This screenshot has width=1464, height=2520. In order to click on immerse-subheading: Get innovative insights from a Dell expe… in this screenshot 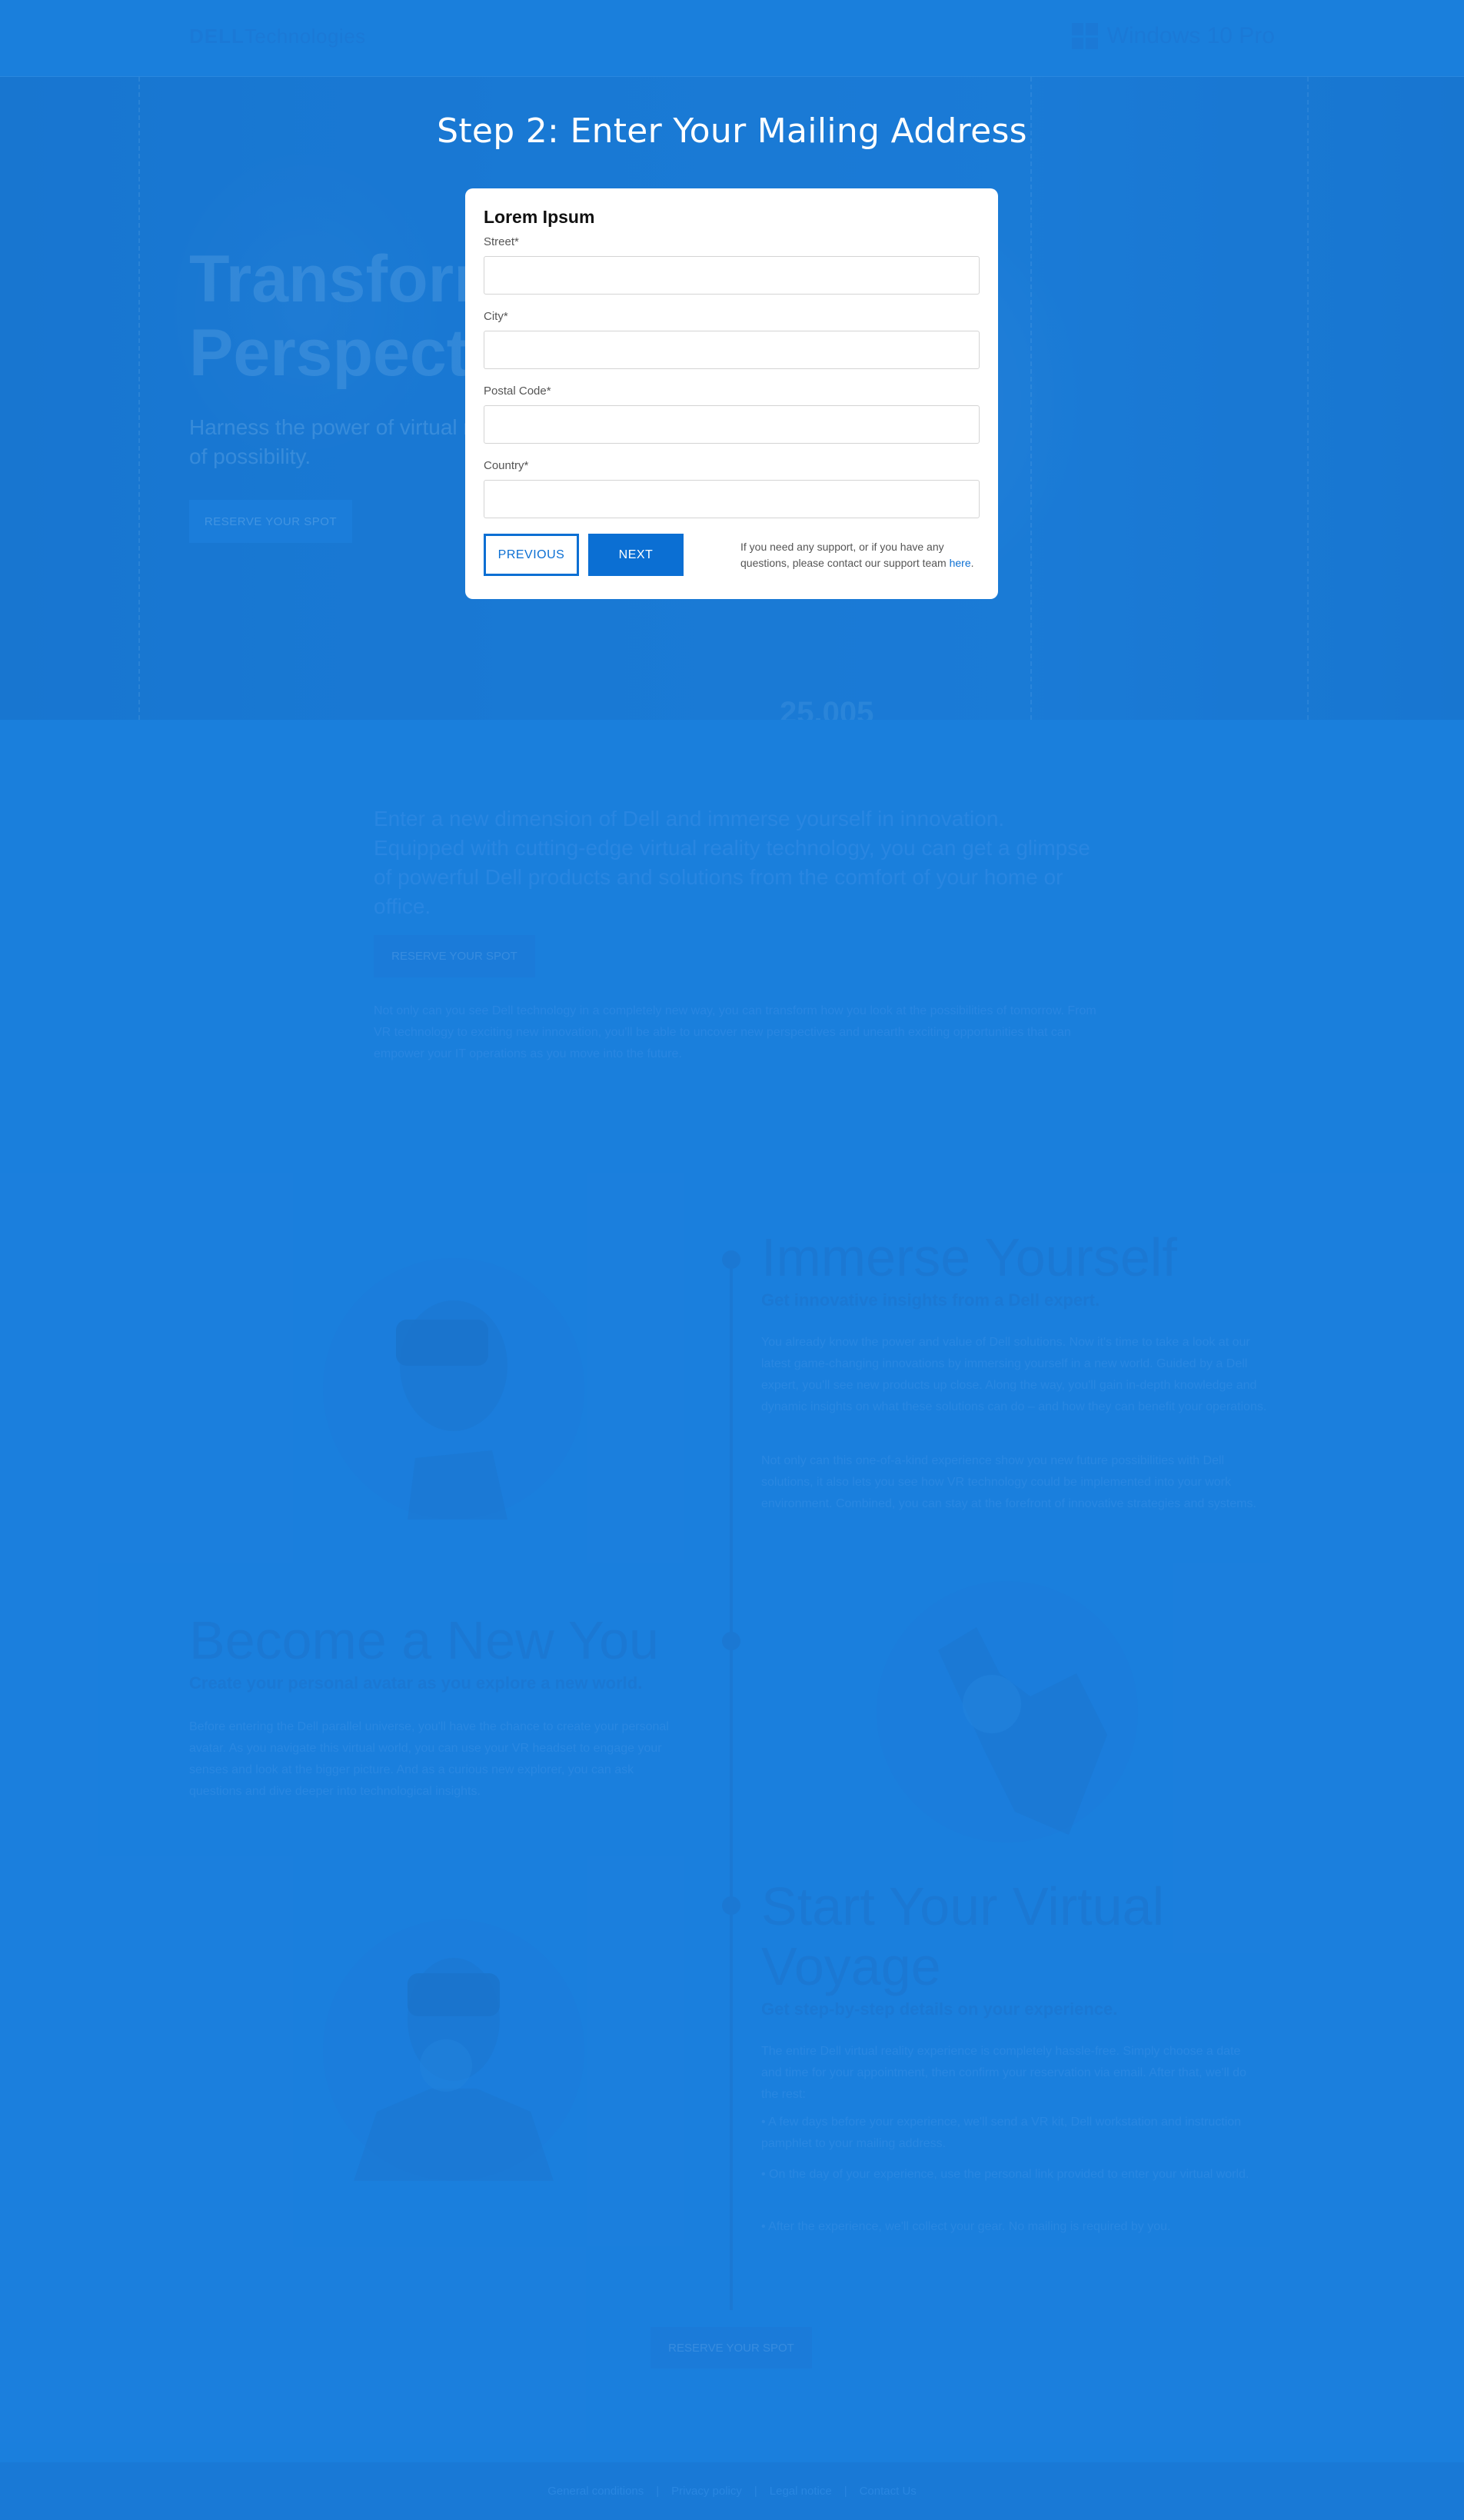, I will do `click(930, 1300)`.